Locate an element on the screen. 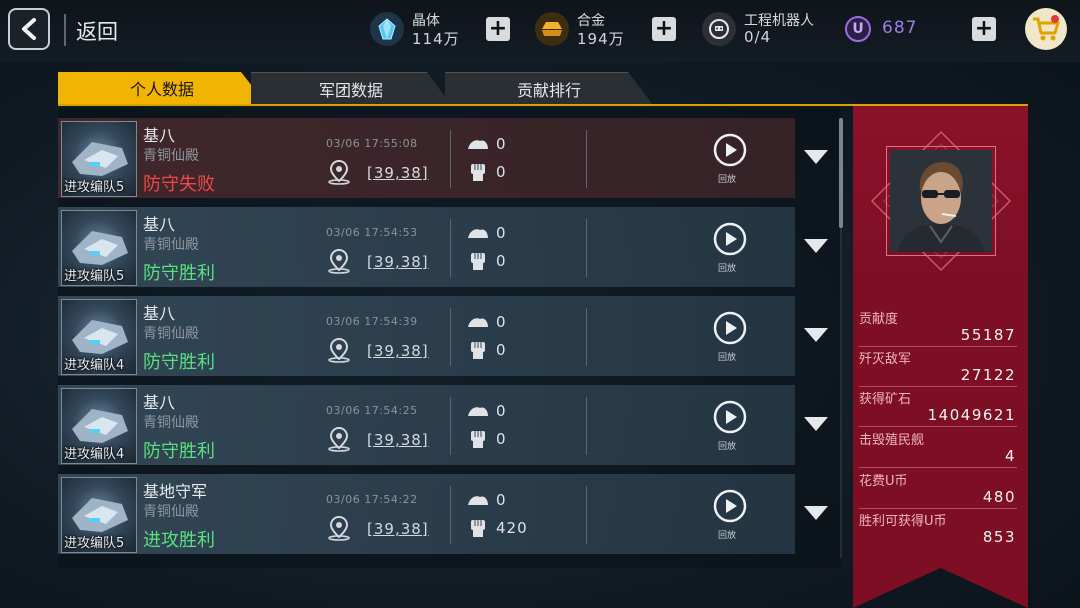 The image size is (1080, 608). loss-icon is located at coordinates (478, 322).